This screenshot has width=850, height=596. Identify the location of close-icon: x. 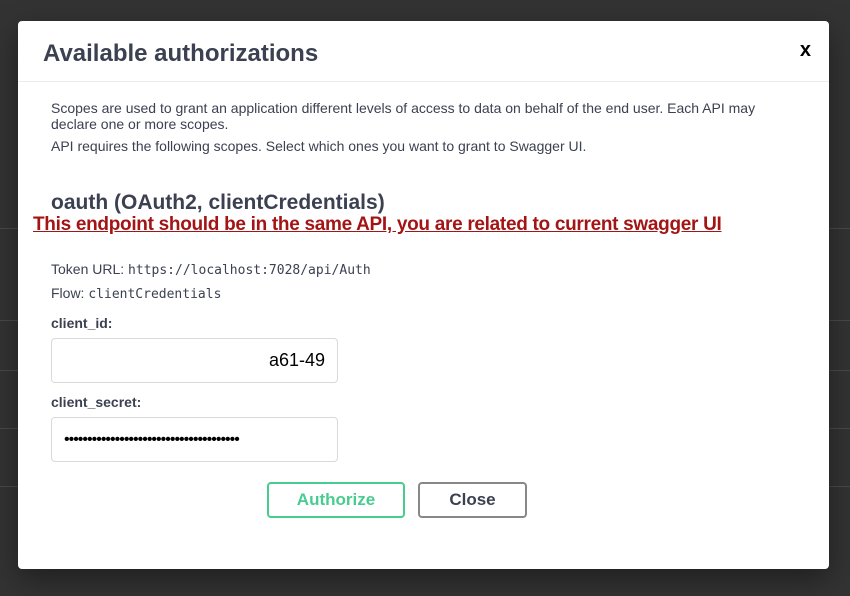
(805, 50).